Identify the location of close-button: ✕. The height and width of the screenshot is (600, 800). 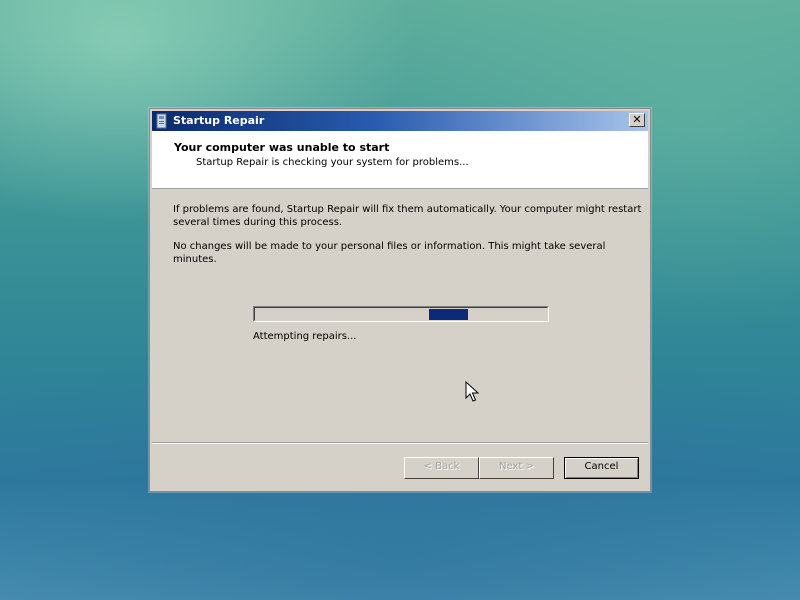
(637, 120).